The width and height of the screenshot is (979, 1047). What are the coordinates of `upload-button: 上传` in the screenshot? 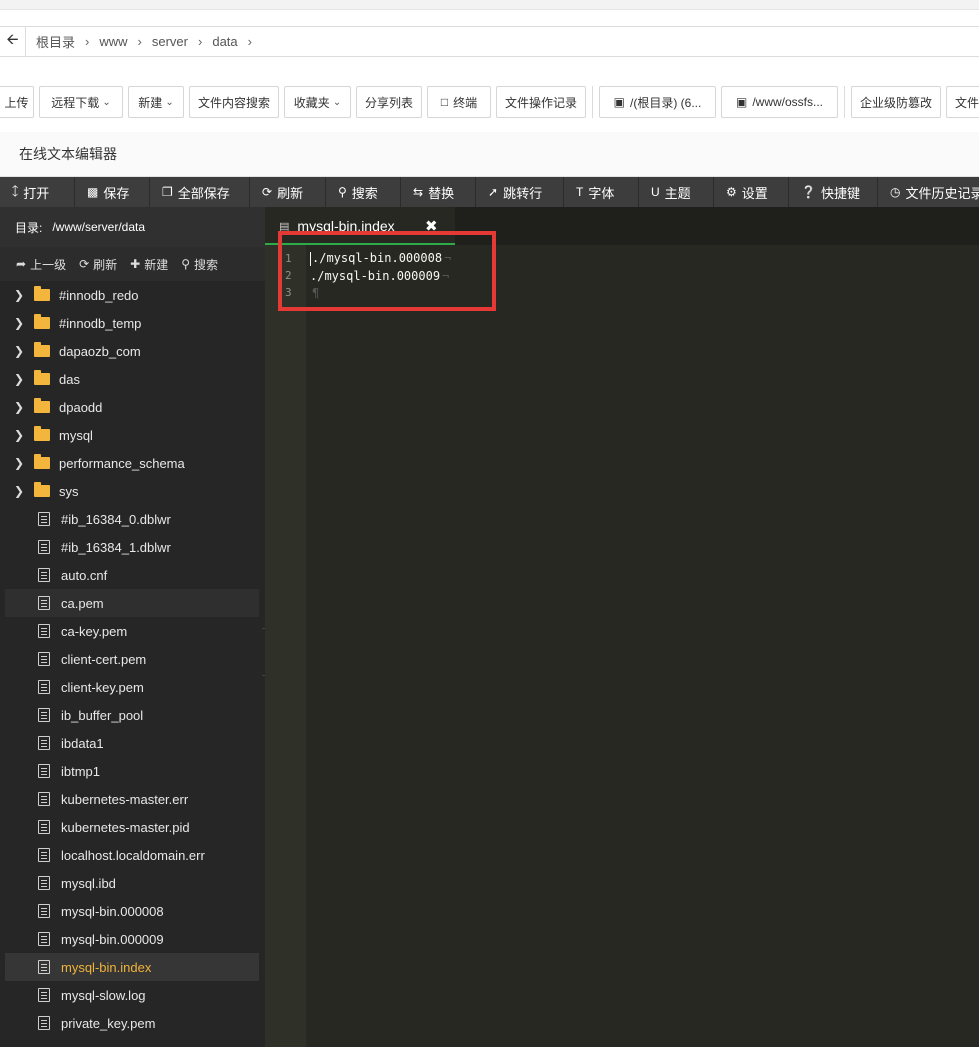 It's located at (17, 102).